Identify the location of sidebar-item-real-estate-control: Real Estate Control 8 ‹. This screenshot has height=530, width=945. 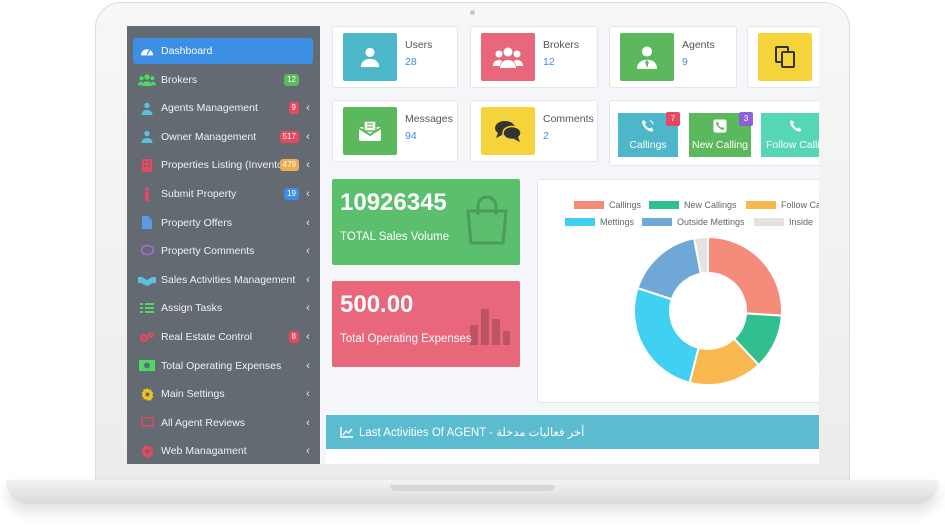
(223, 337).